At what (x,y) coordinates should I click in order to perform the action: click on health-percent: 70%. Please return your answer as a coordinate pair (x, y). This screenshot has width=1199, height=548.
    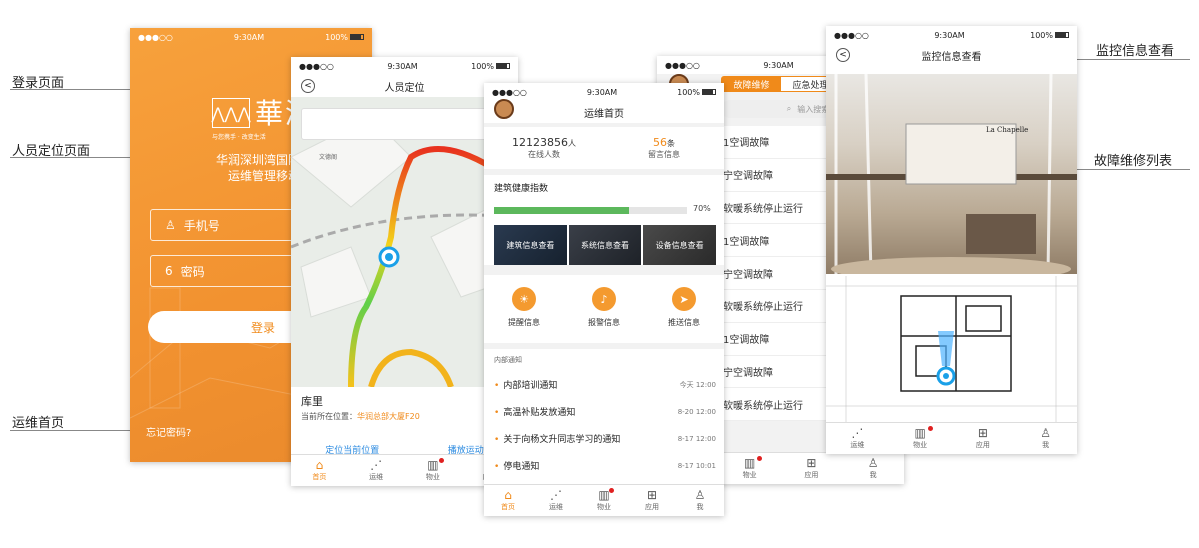
    Looking at the image, I should click on (702, 208).